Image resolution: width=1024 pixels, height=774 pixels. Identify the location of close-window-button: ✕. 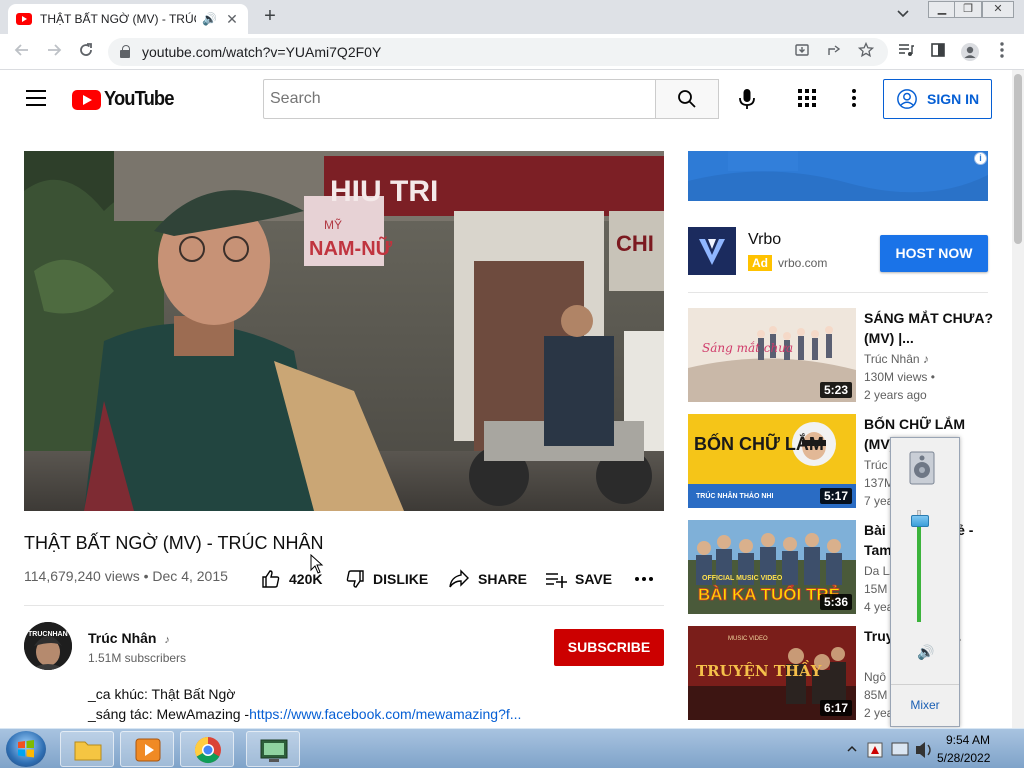
(998, 9).